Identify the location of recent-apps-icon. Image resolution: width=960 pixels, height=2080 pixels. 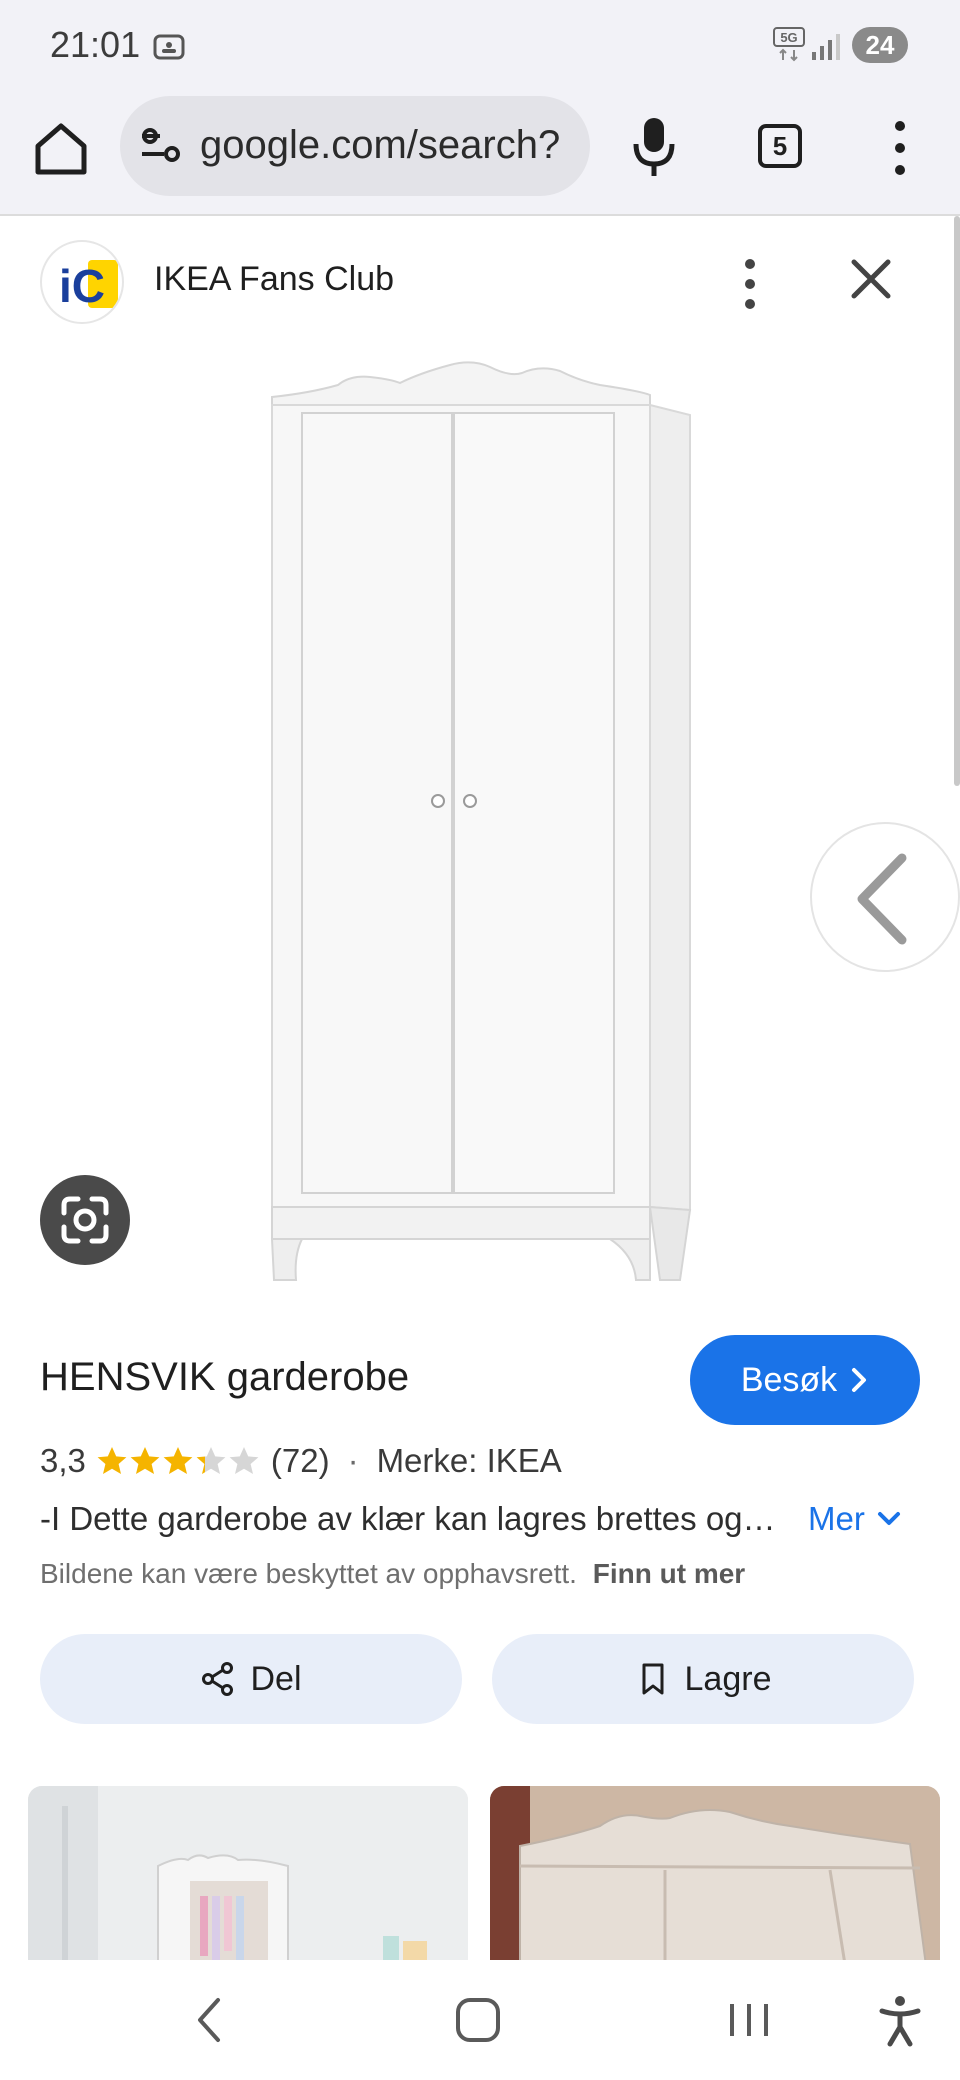
(749, 2020).